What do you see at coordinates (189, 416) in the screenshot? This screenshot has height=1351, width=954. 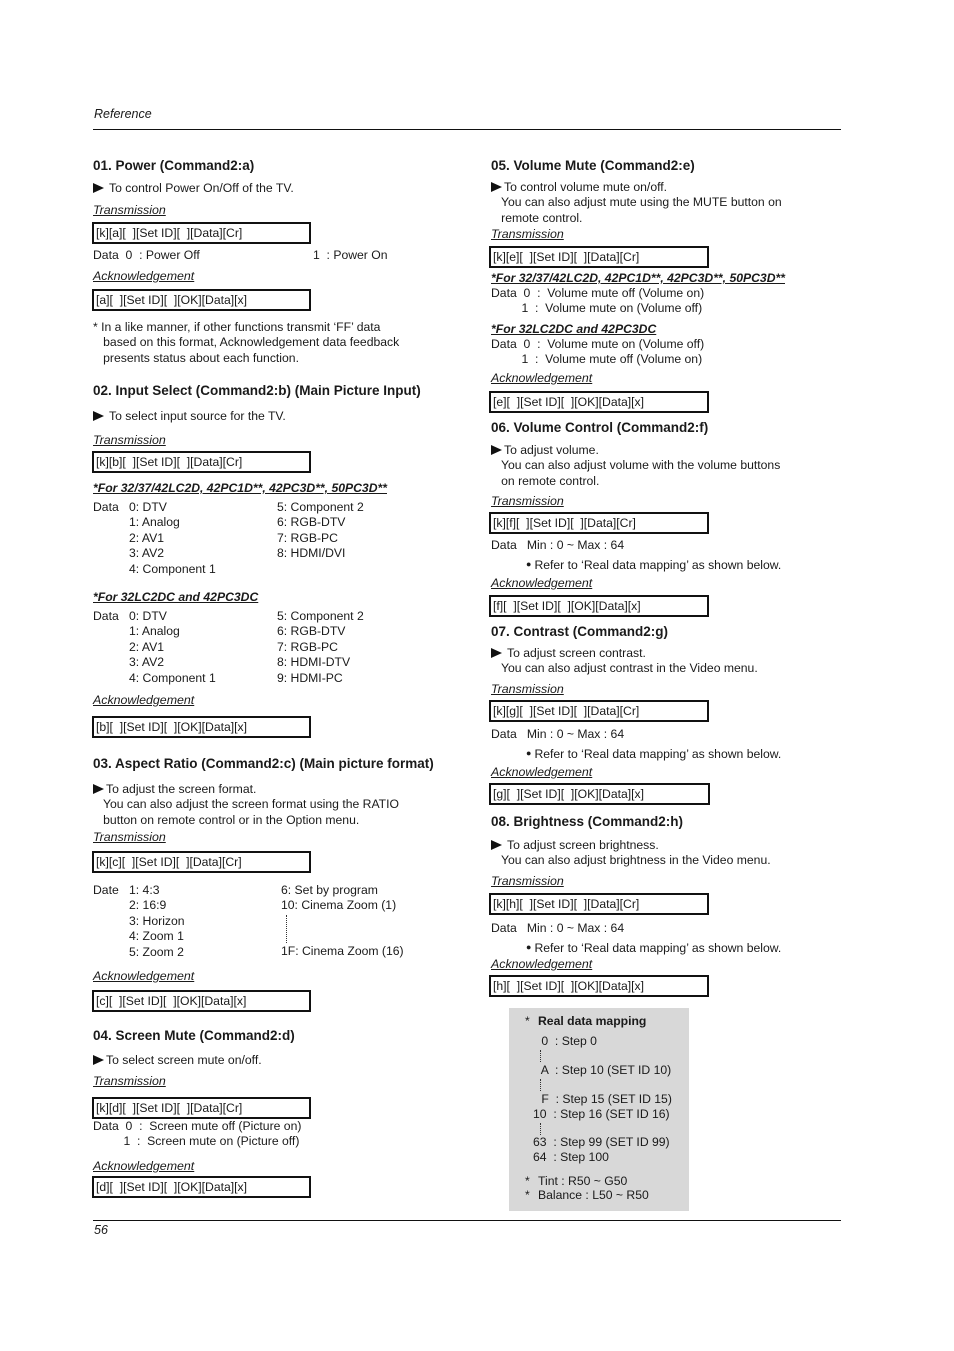 I see `section-desc-input-select: To select input source for the TV.` at bounding box center [189, 416].